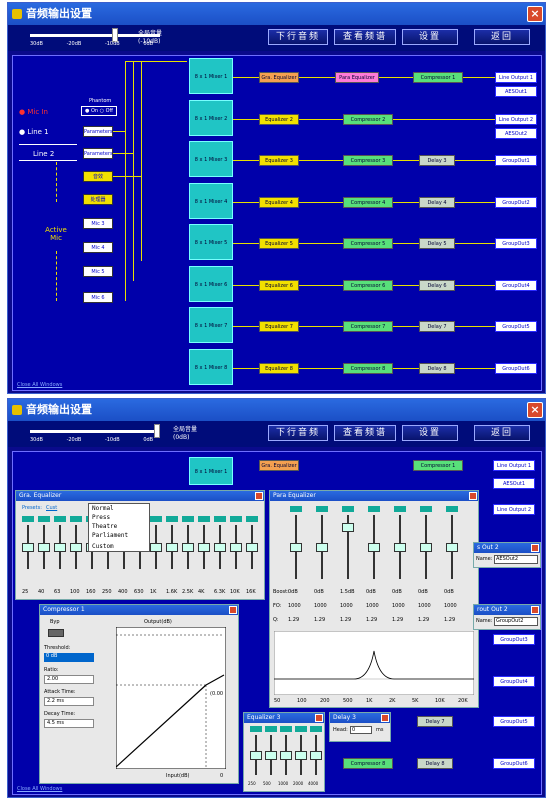 Image resolution: width=547 pixels, height=800 pixels. What do you see at coordinates (211, 366) in the screenshot?
I see `mixer-block: 8 x 1 Mixer 8` at bounding box center [211, 366].